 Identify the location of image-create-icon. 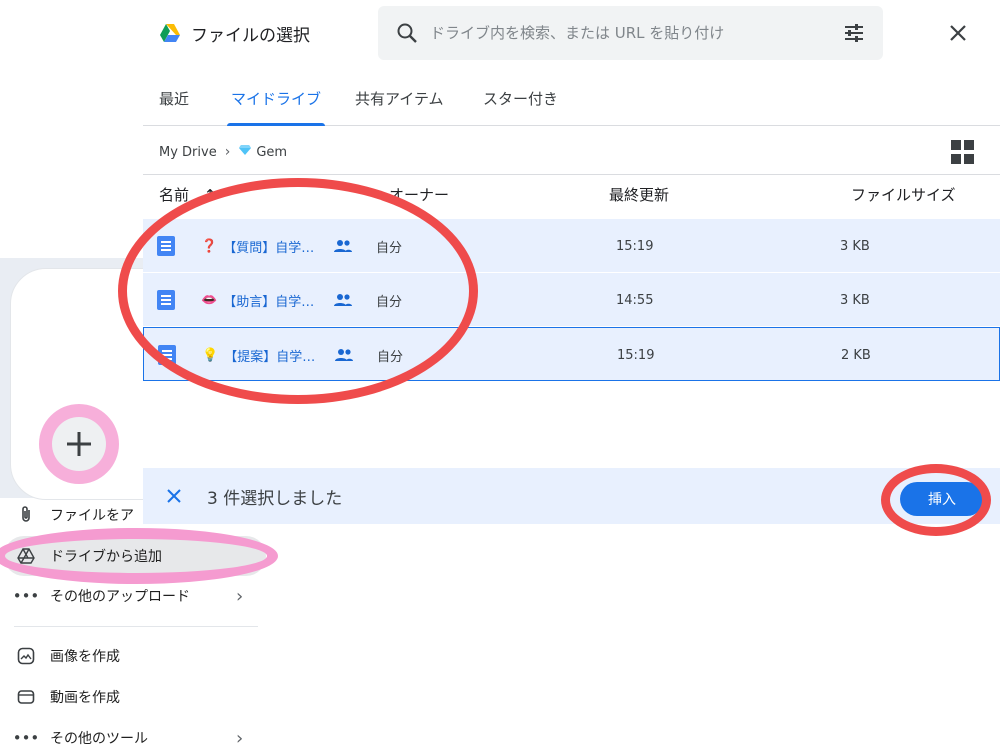
(26, 656).